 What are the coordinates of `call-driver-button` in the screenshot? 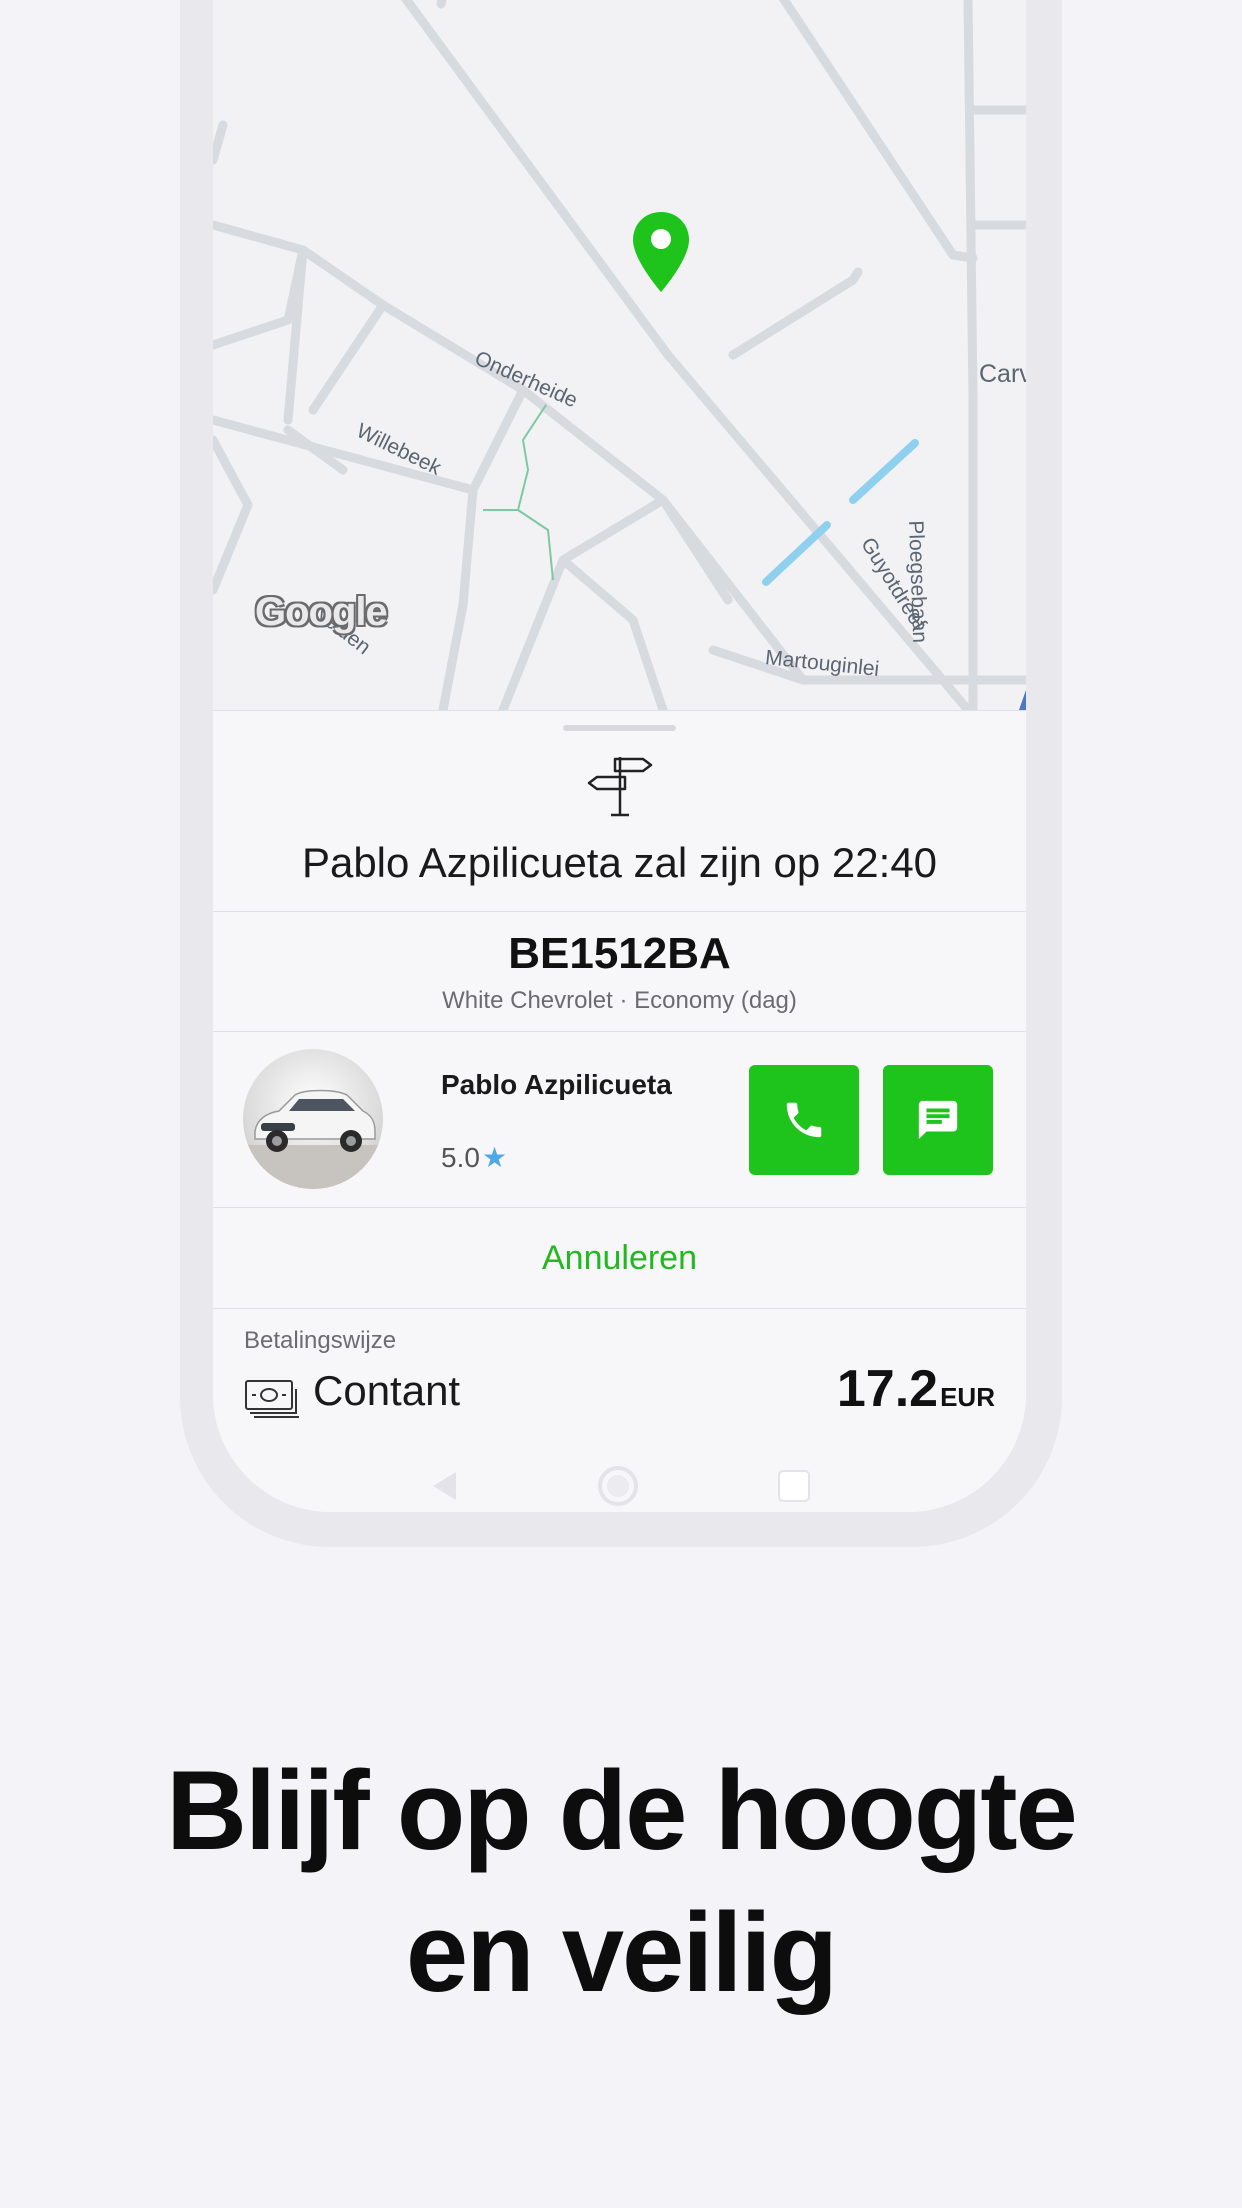 It's located at (804, 1120).